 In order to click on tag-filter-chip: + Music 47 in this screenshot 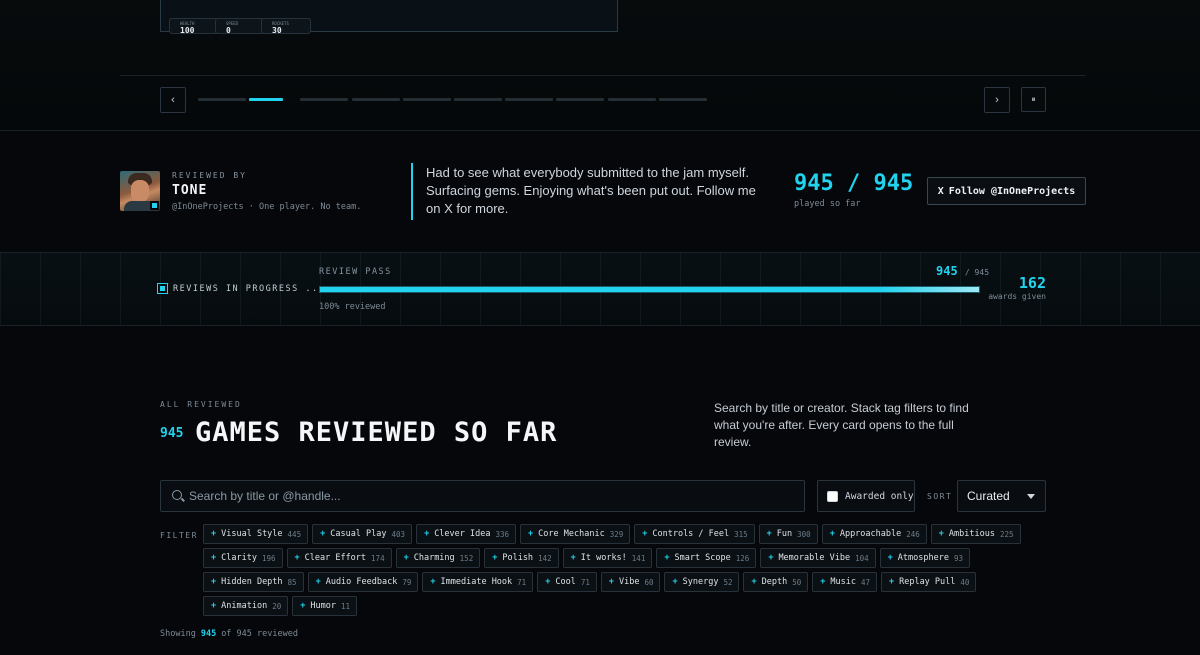, I will do `click(844, 582)`.